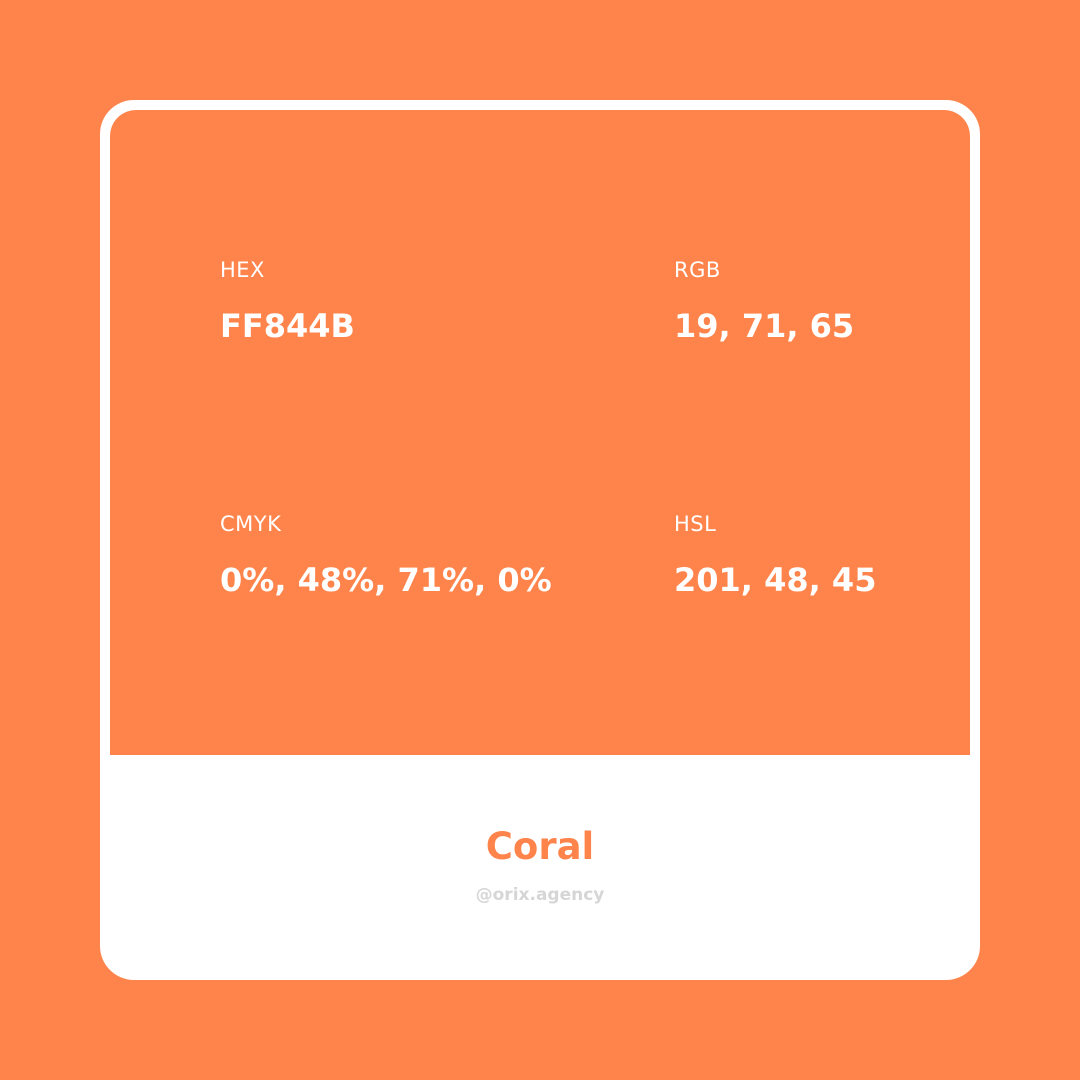  I want to click on cmyk-label: CMYK, so click(251, 524).